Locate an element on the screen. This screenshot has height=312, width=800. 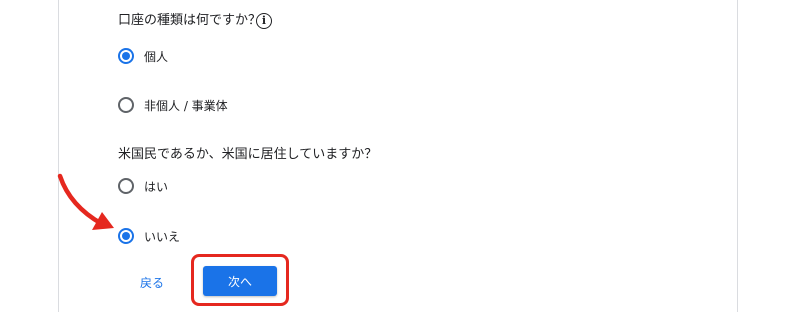
account-type-question: 口座の種類は何ですか？ is located at coordinates (190, 20).